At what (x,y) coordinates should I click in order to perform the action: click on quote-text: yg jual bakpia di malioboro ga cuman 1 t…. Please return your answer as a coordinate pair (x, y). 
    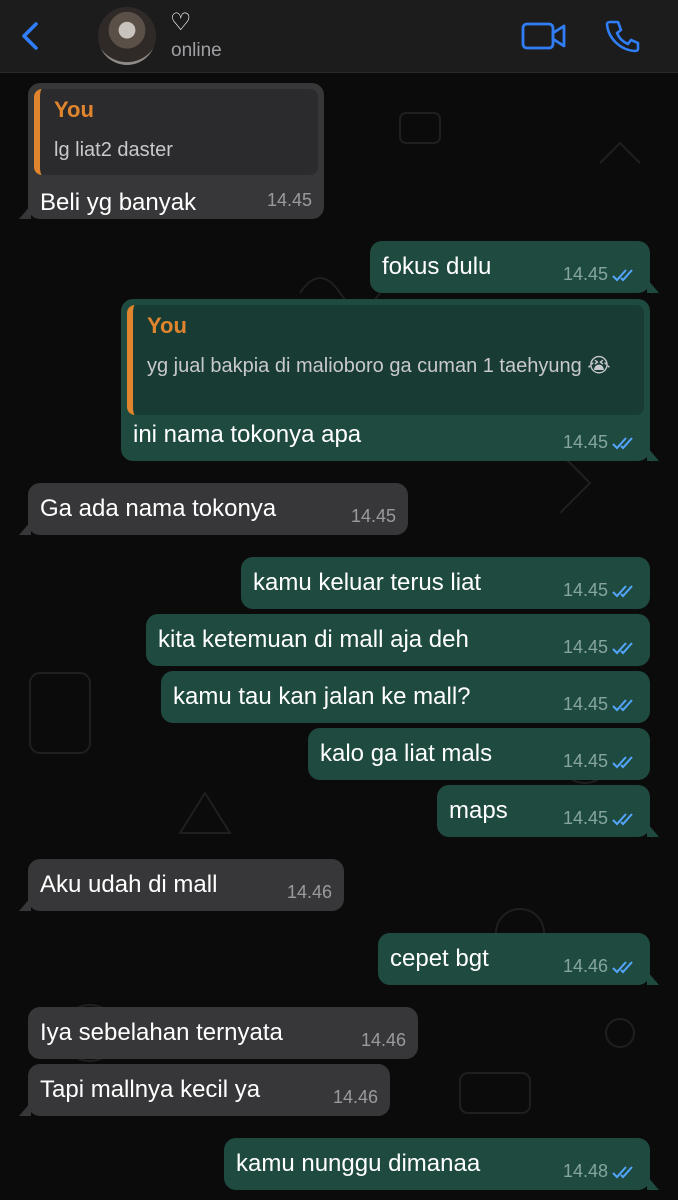
    Looking at the image, I should click on (379, 366).